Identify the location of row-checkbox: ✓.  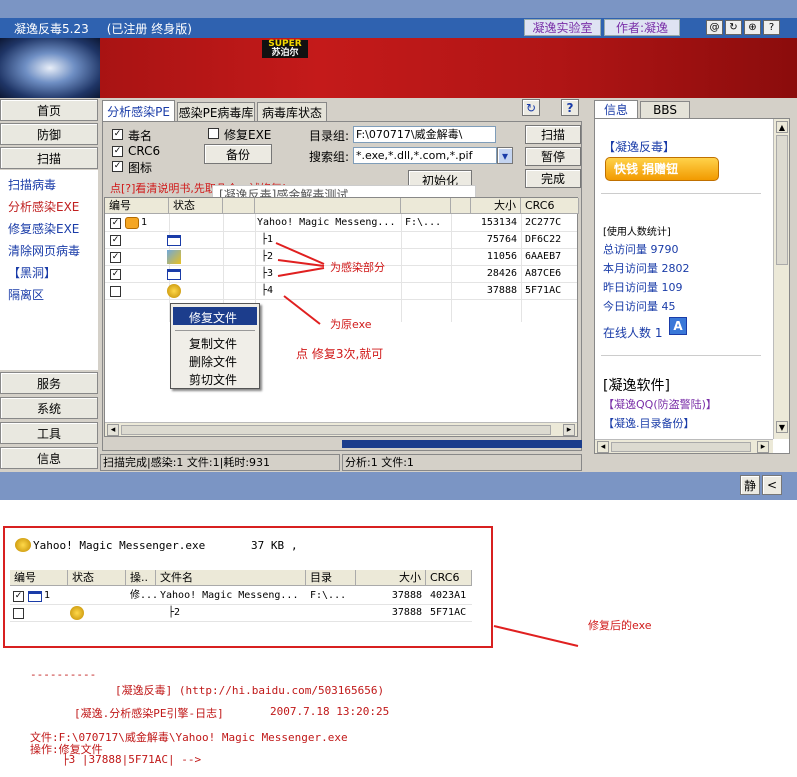
(18, 596).